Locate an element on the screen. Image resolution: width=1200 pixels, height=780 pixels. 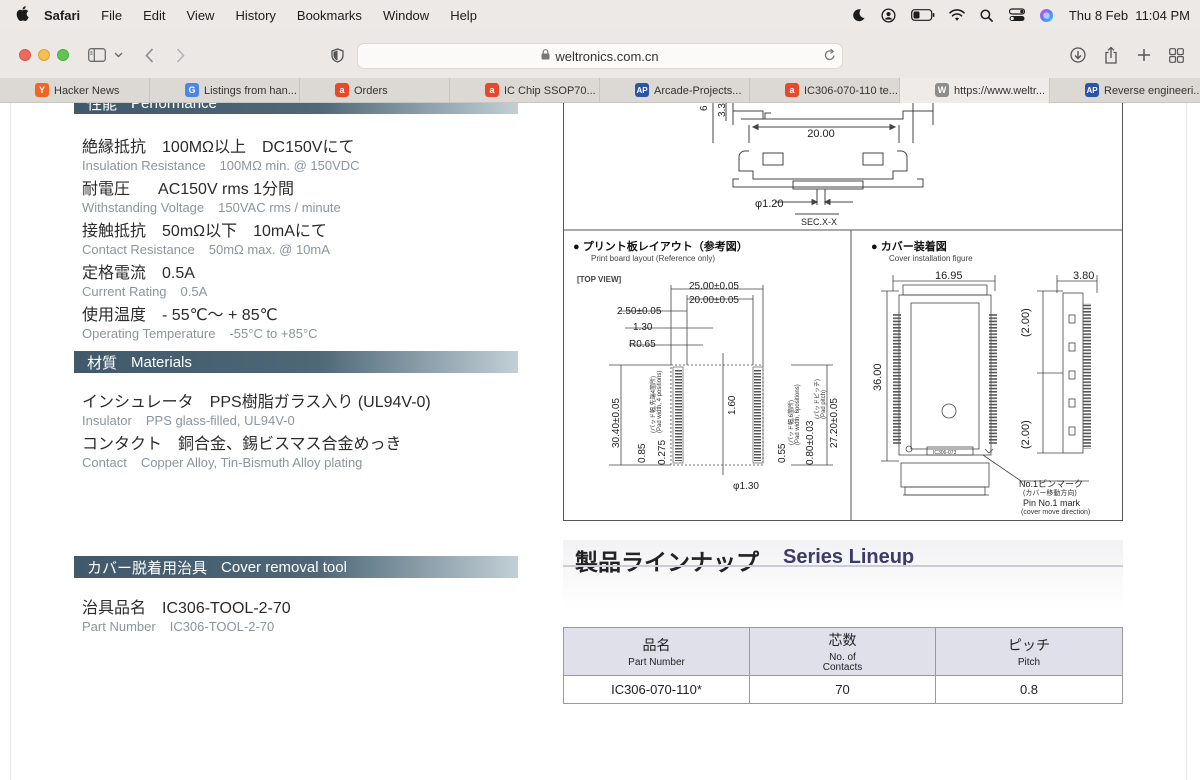
cover-dim-height: 36.00 is located at coordinates (878, 377).